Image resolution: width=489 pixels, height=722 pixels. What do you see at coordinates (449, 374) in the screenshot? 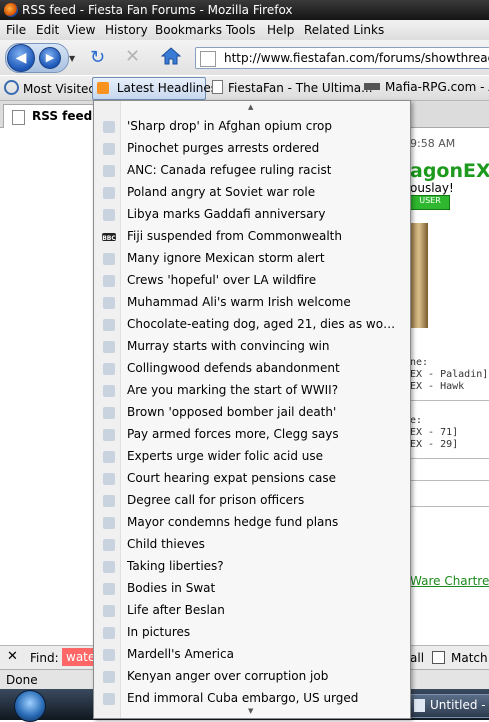
I see `profile-line: EX - Paladin]` at bounding box center [449, 374].